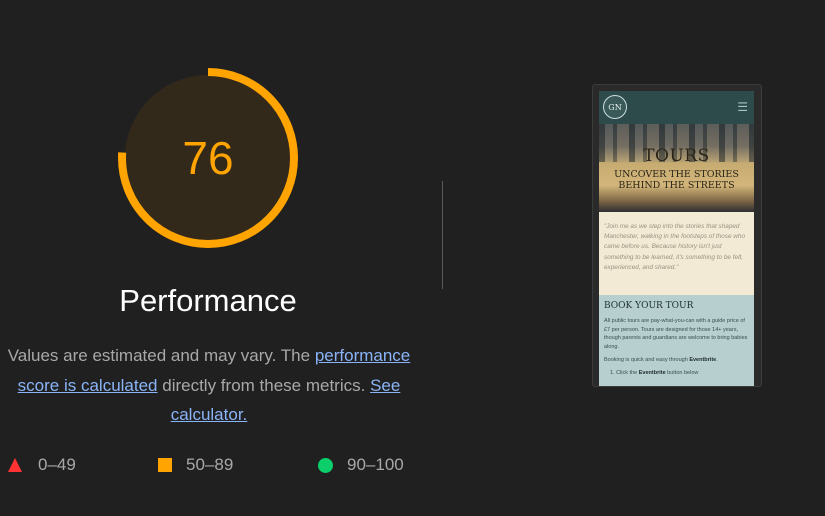  Describe the element at coordinates (676, 174) in the screenshot. I see `hero-subtitle-line1: UNCOVER THE STORIES` at that location.